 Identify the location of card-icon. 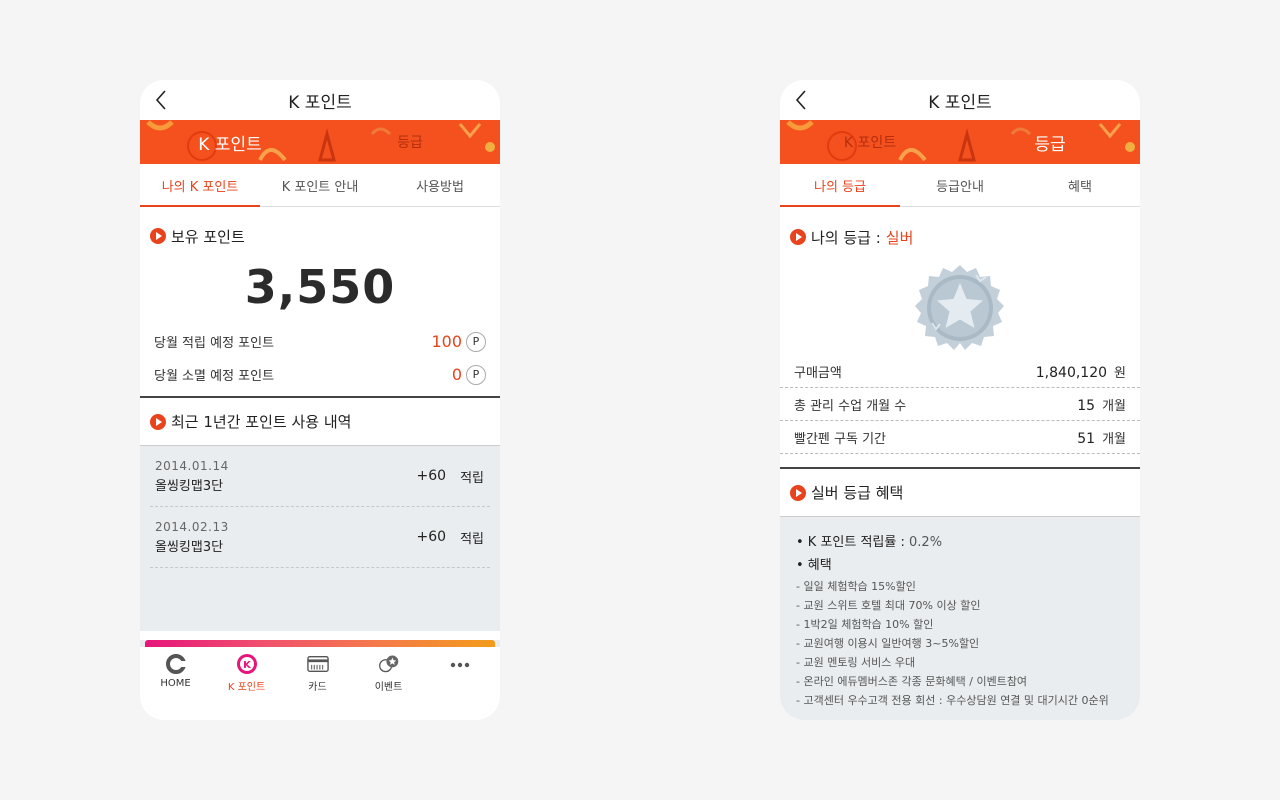
(317, 664).